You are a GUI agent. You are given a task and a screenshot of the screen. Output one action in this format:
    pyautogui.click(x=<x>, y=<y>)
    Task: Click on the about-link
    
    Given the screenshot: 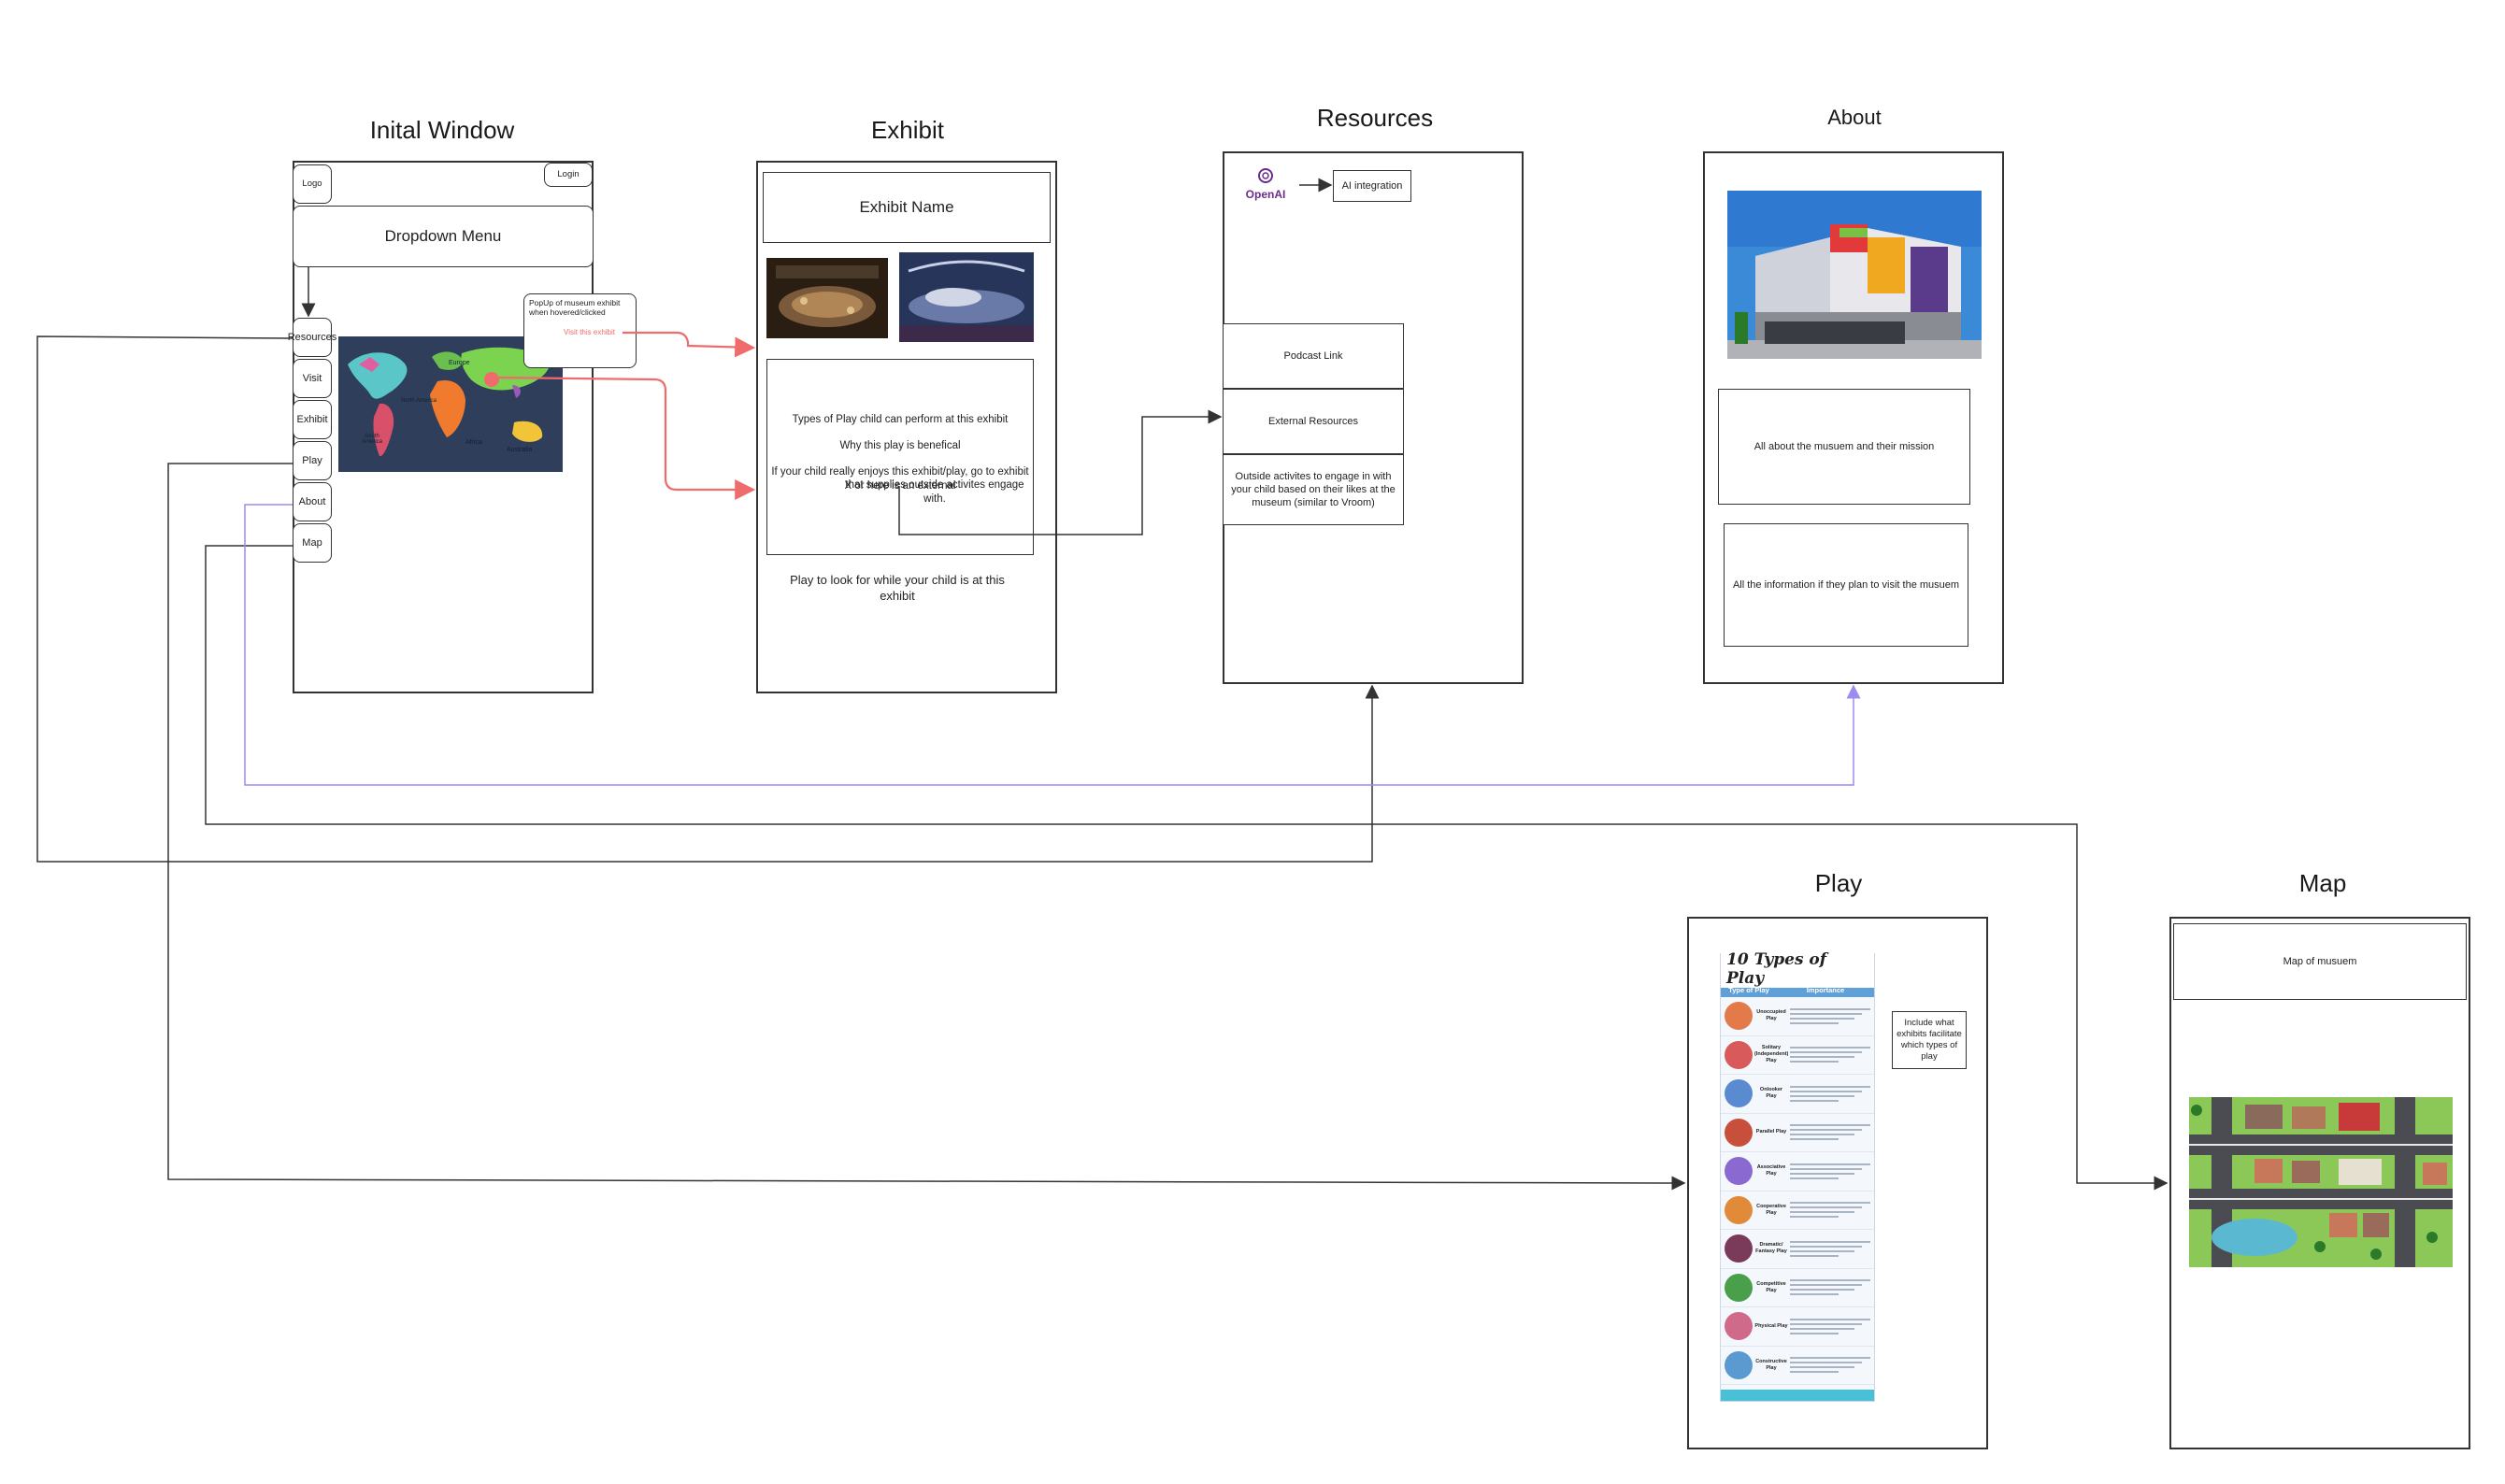 What is the action you would take?
    pyautogui.click(x=1052, y=645)
    